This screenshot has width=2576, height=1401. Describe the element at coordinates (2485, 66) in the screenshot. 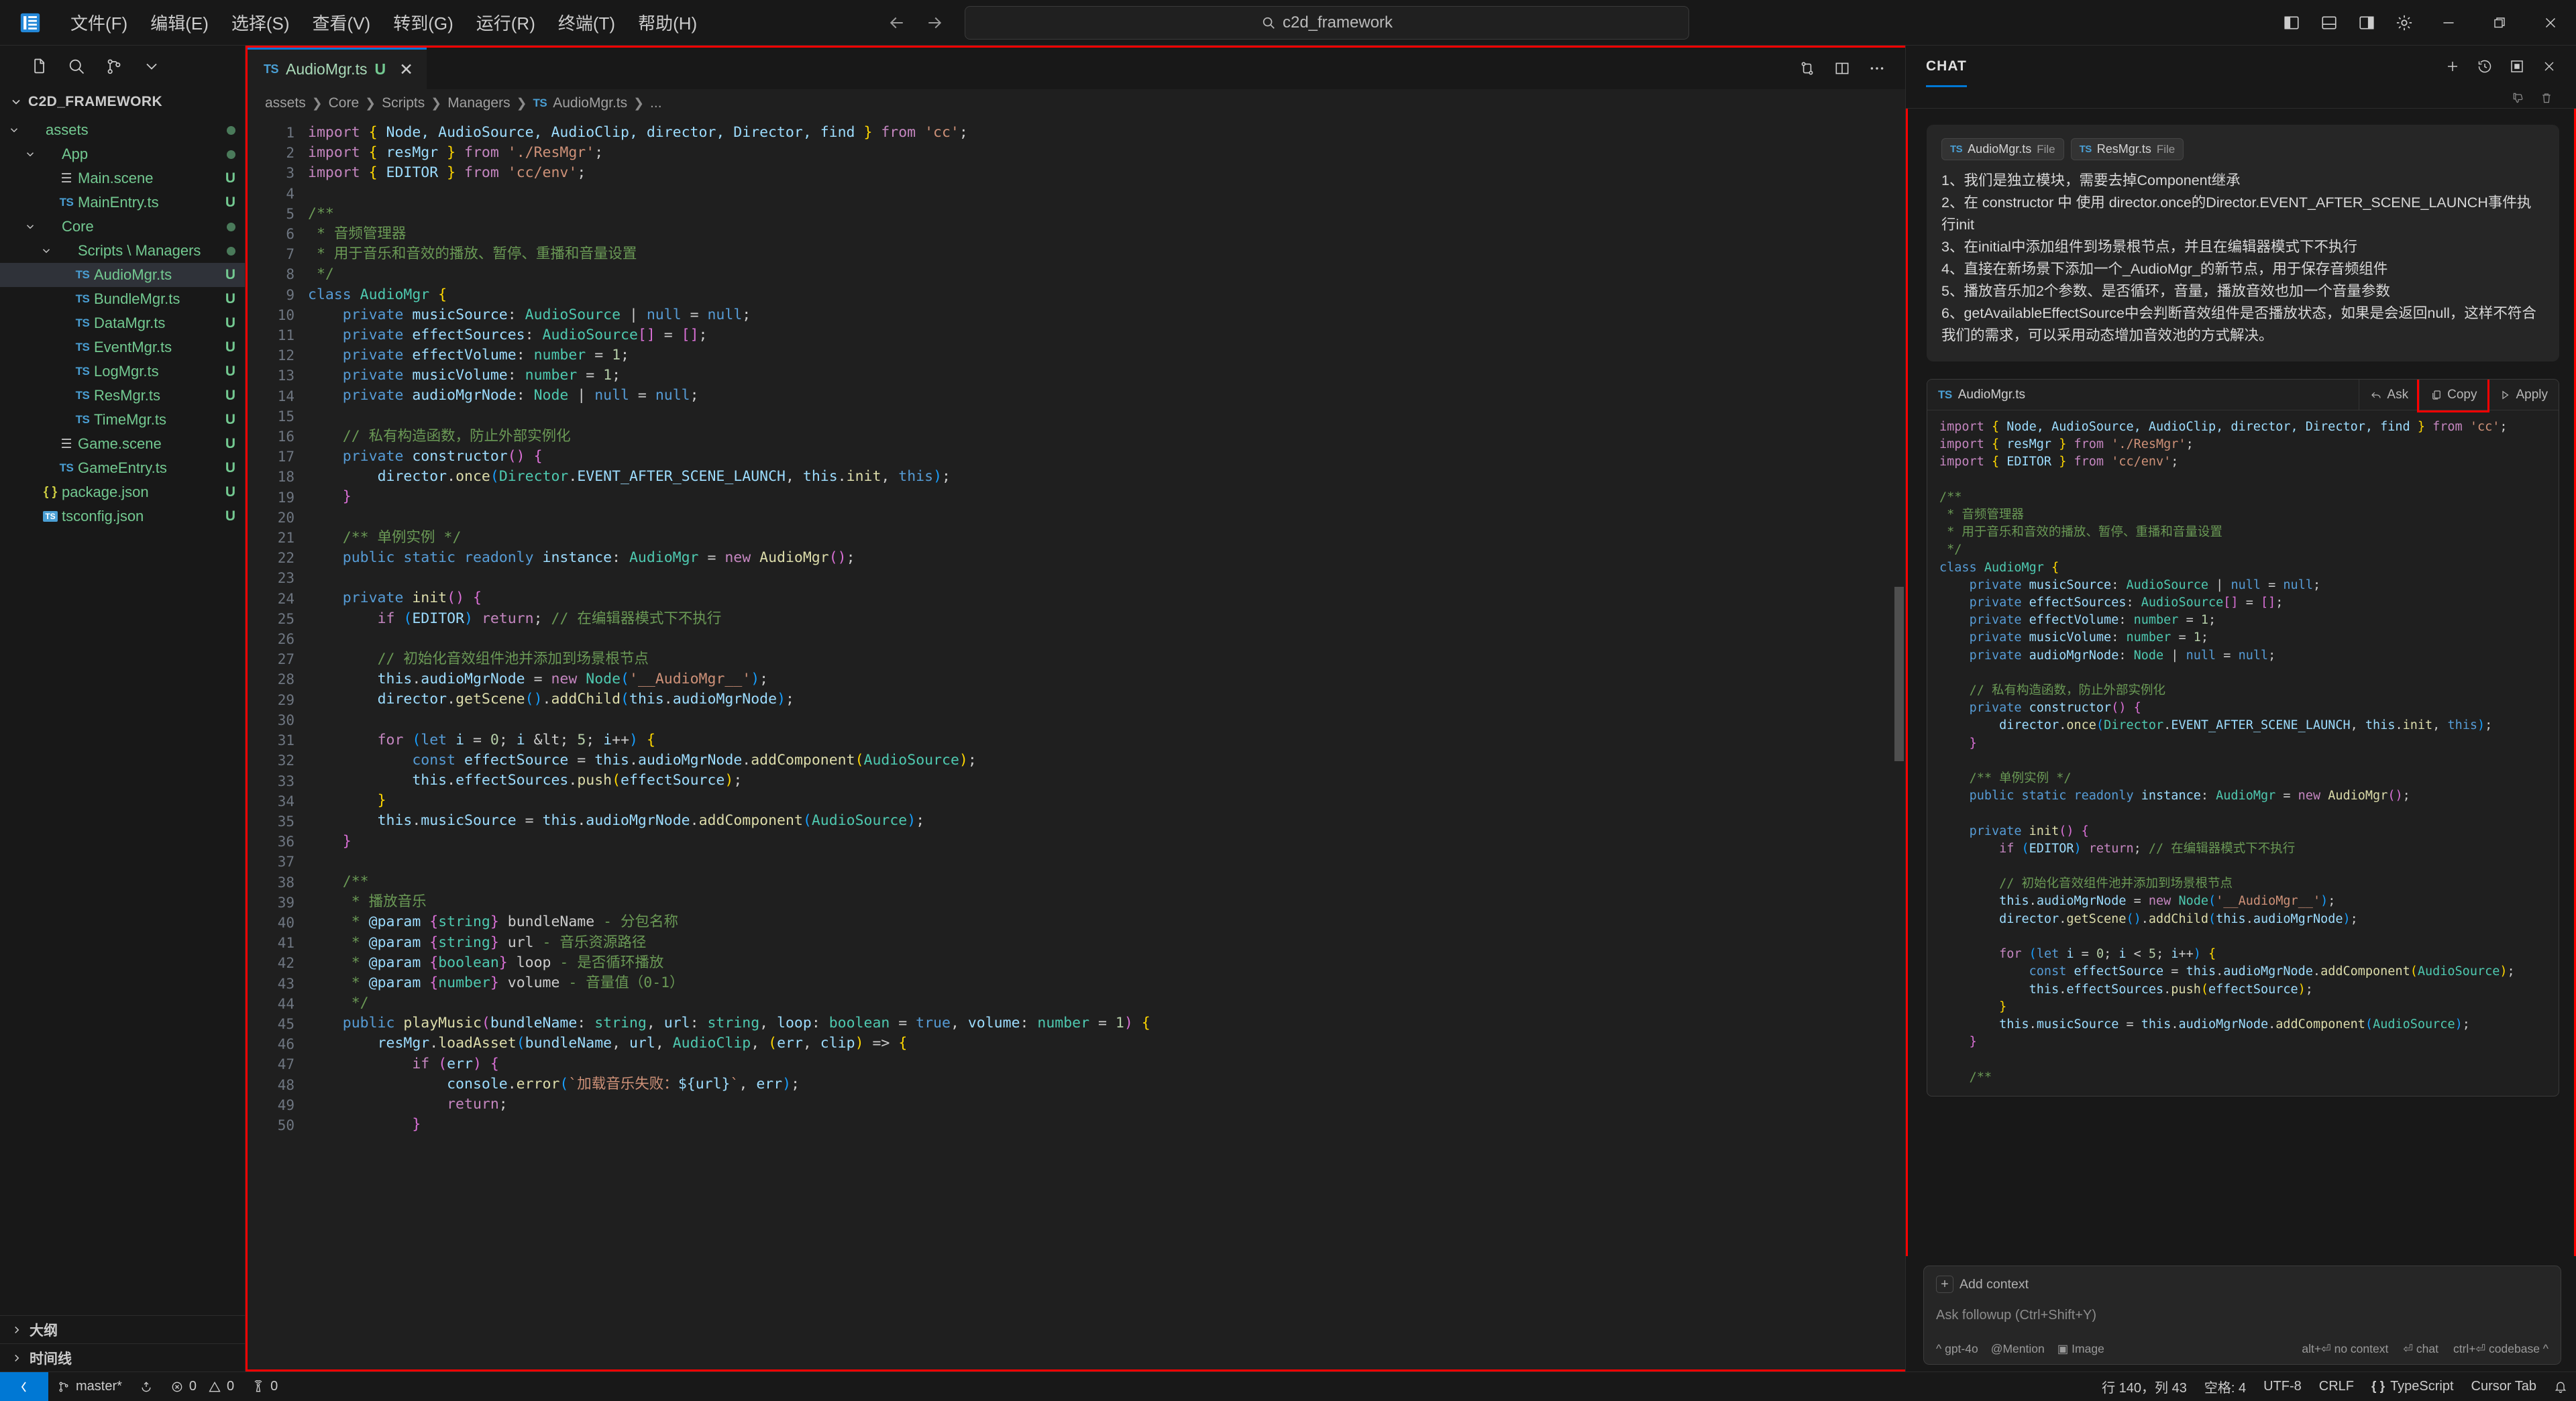

I see `history-icon` at that location.